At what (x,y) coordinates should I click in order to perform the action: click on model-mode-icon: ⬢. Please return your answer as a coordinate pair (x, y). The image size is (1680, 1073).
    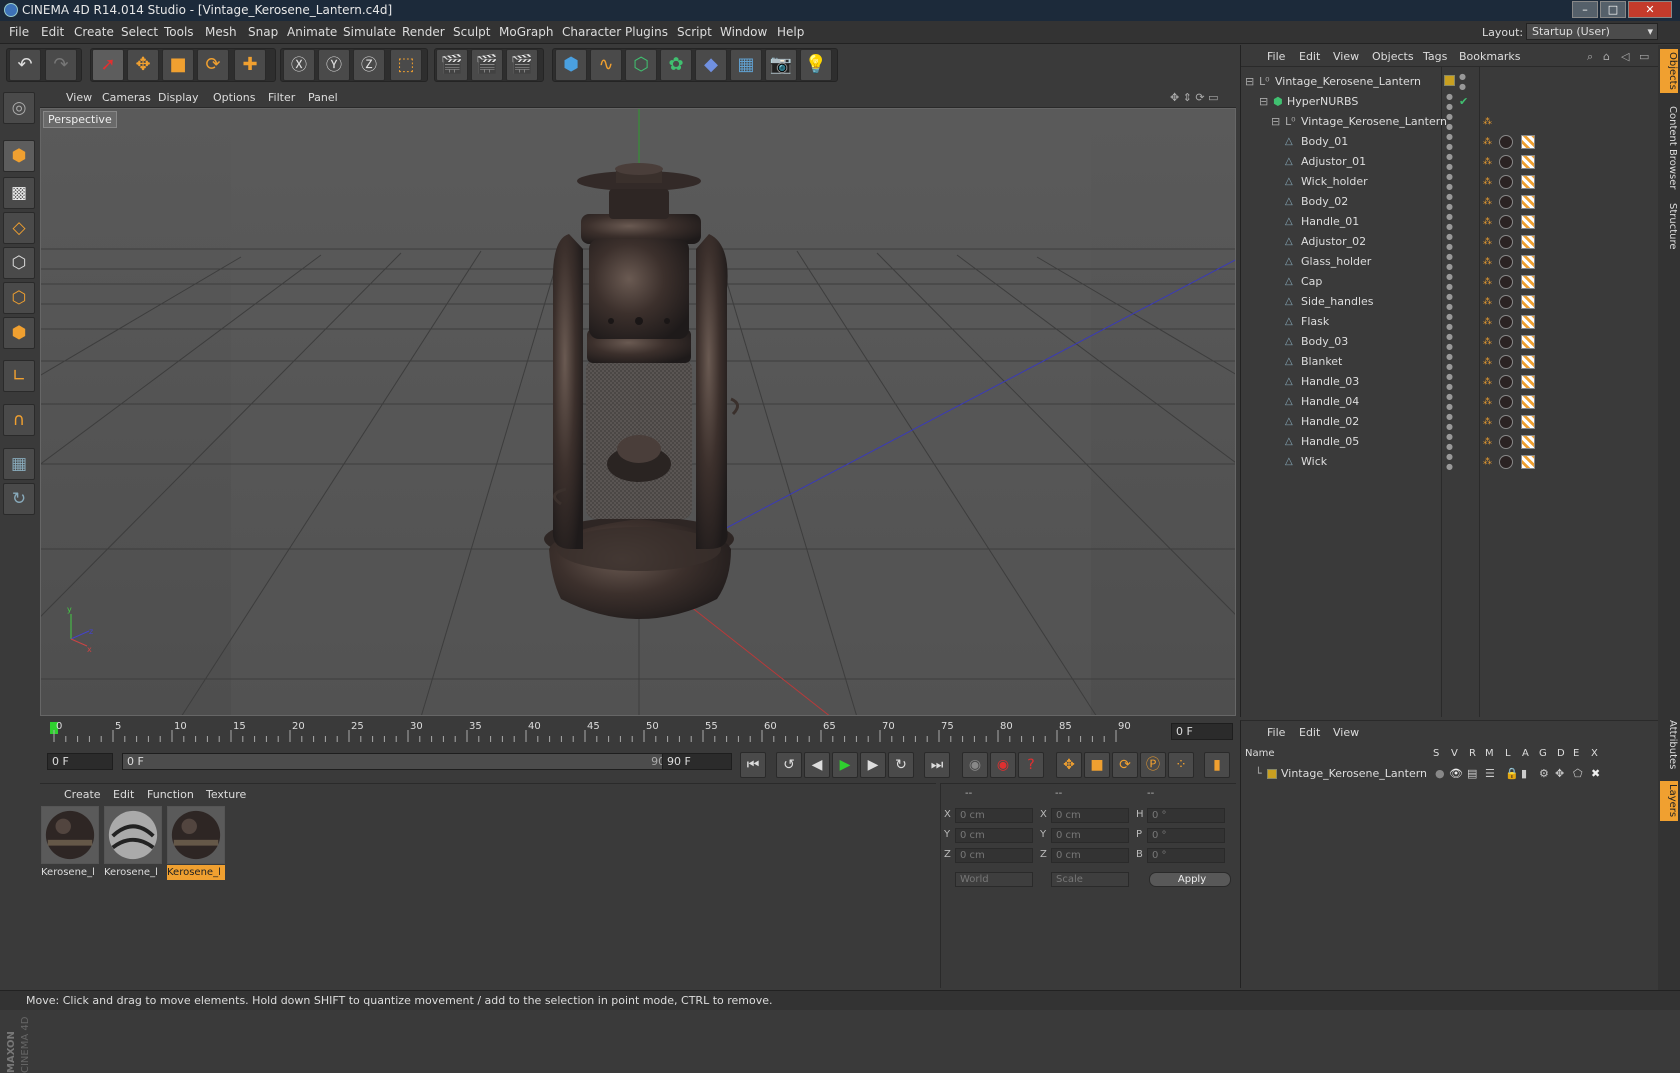
    Looking at the image, I should click on (19, 156).